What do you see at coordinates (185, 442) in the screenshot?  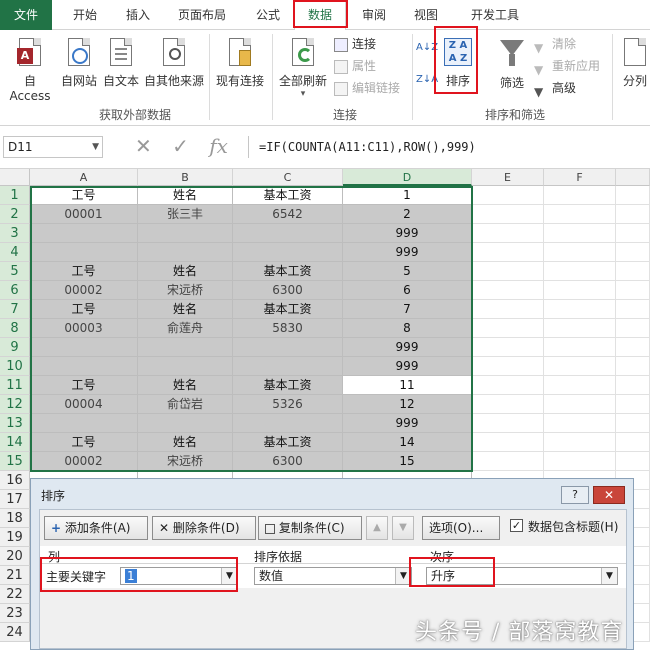 I see `cell-b-14: 姓名` at bounding box center [185, 442].